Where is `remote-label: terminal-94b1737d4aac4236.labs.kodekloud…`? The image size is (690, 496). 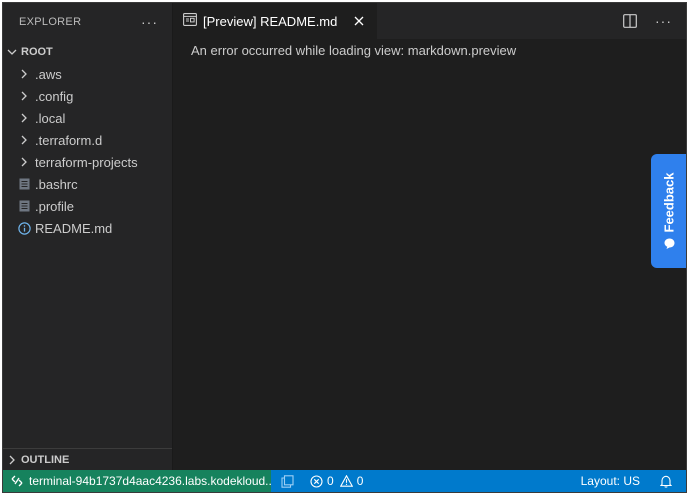 remote-label: terminal-94b1737d4aac4236.labs.kodekloud… is located at coordinates (150, 481).